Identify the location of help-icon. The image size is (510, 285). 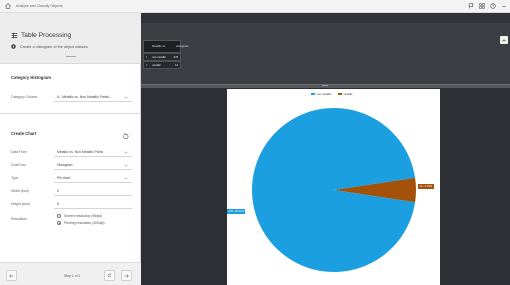
(493, 6).